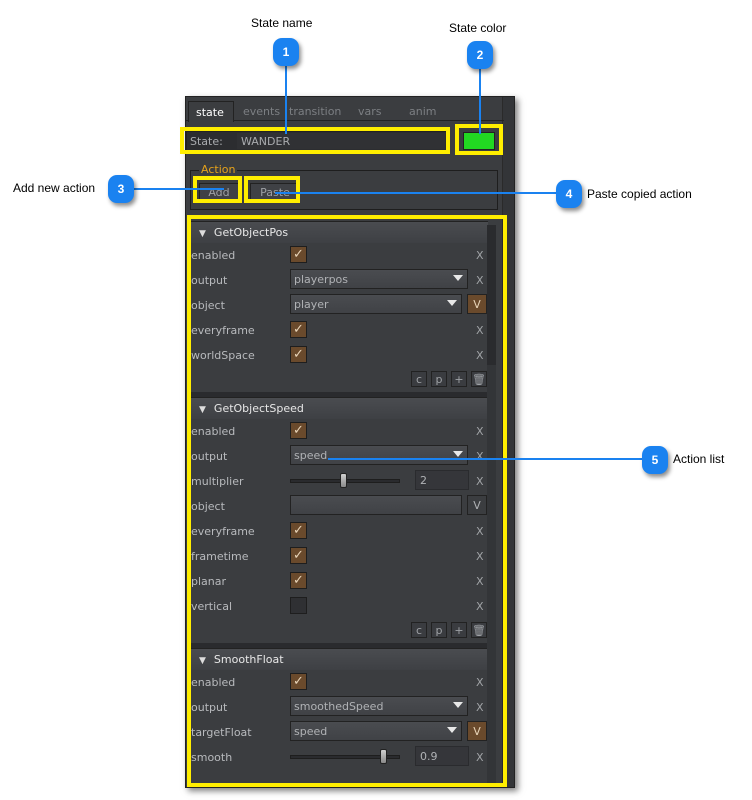 The width and height of the screenshot is (752, 800). Describe the element at coordinates (376, 505) in the screenshot. I see `object-field` at that location.